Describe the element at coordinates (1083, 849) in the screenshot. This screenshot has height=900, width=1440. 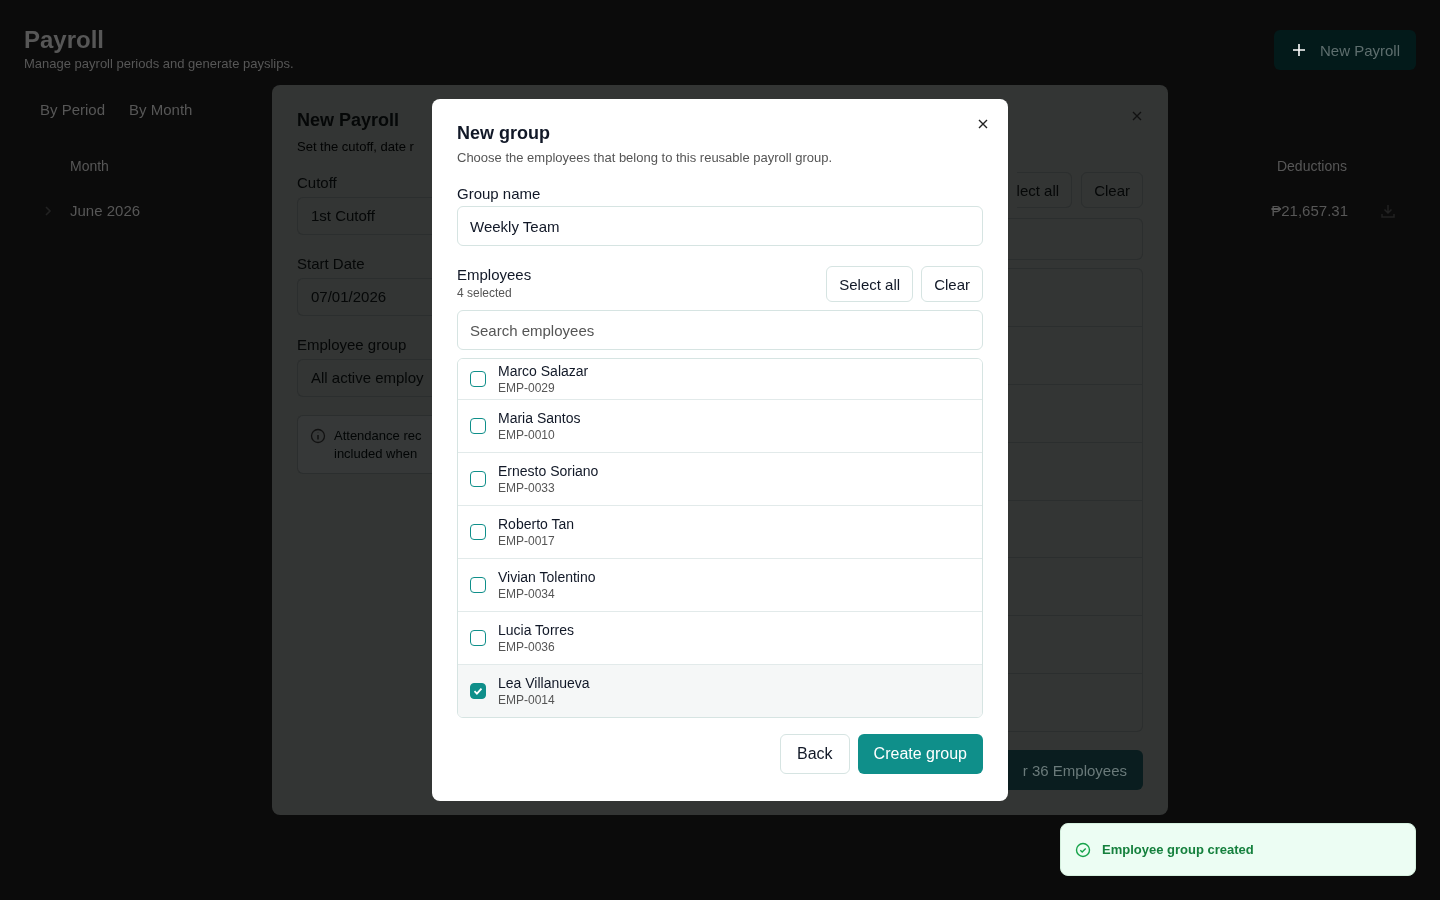
I see `check-circle-icon` at that location.